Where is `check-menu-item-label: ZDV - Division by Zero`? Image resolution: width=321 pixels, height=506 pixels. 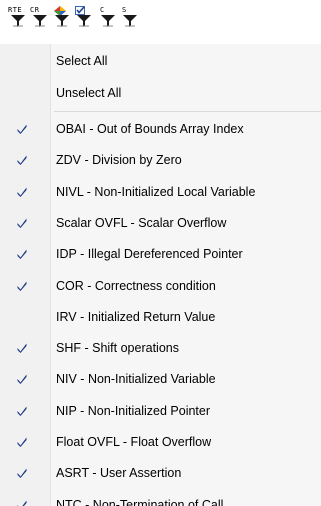 check-menu-item-label: ZDV - Division by Zero is located at coordinates (119, 160).